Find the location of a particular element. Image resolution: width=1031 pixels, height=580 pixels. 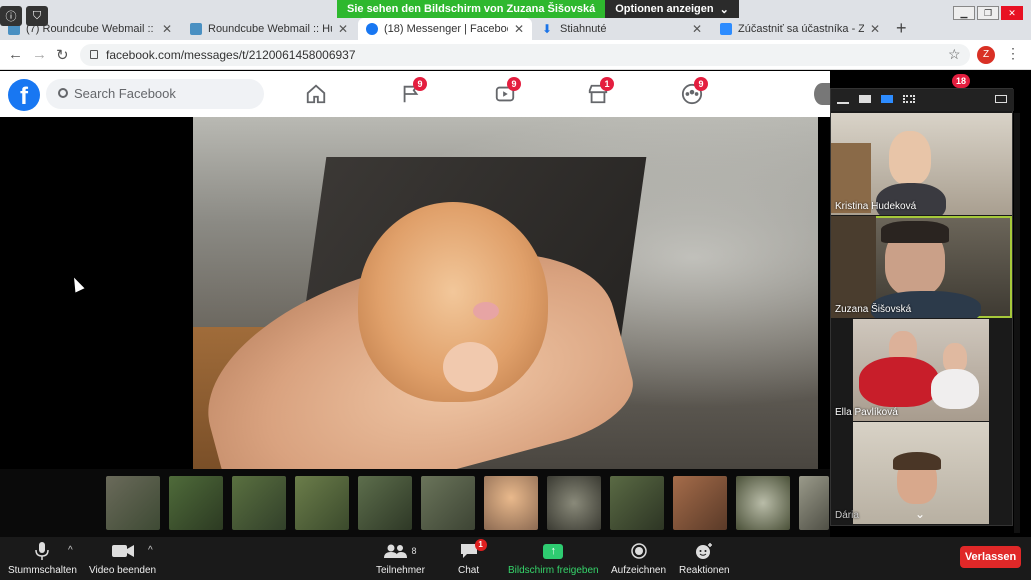

minimize-button: ▁ is located at coordinates (964, 13).